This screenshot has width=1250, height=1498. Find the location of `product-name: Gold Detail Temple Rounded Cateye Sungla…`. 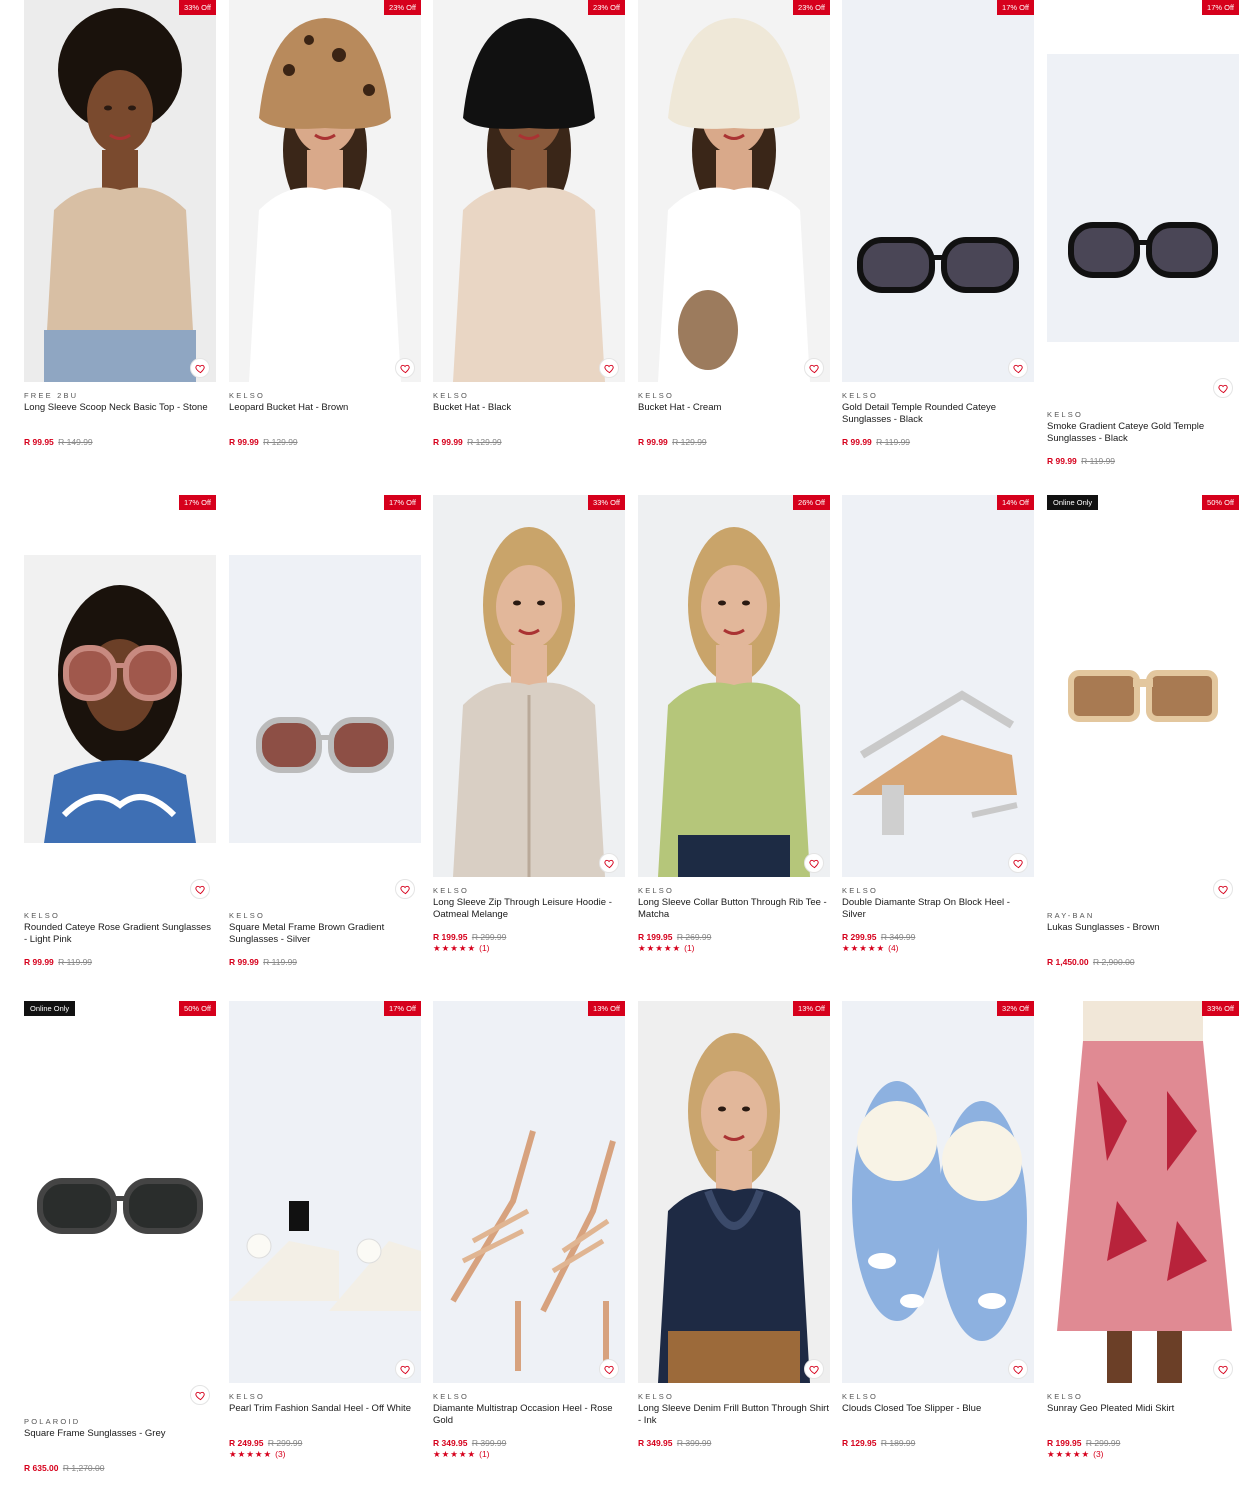

product-name: Gold Detail Temple Rounded Cateye Sungla… is located at coordinates (938, 414).